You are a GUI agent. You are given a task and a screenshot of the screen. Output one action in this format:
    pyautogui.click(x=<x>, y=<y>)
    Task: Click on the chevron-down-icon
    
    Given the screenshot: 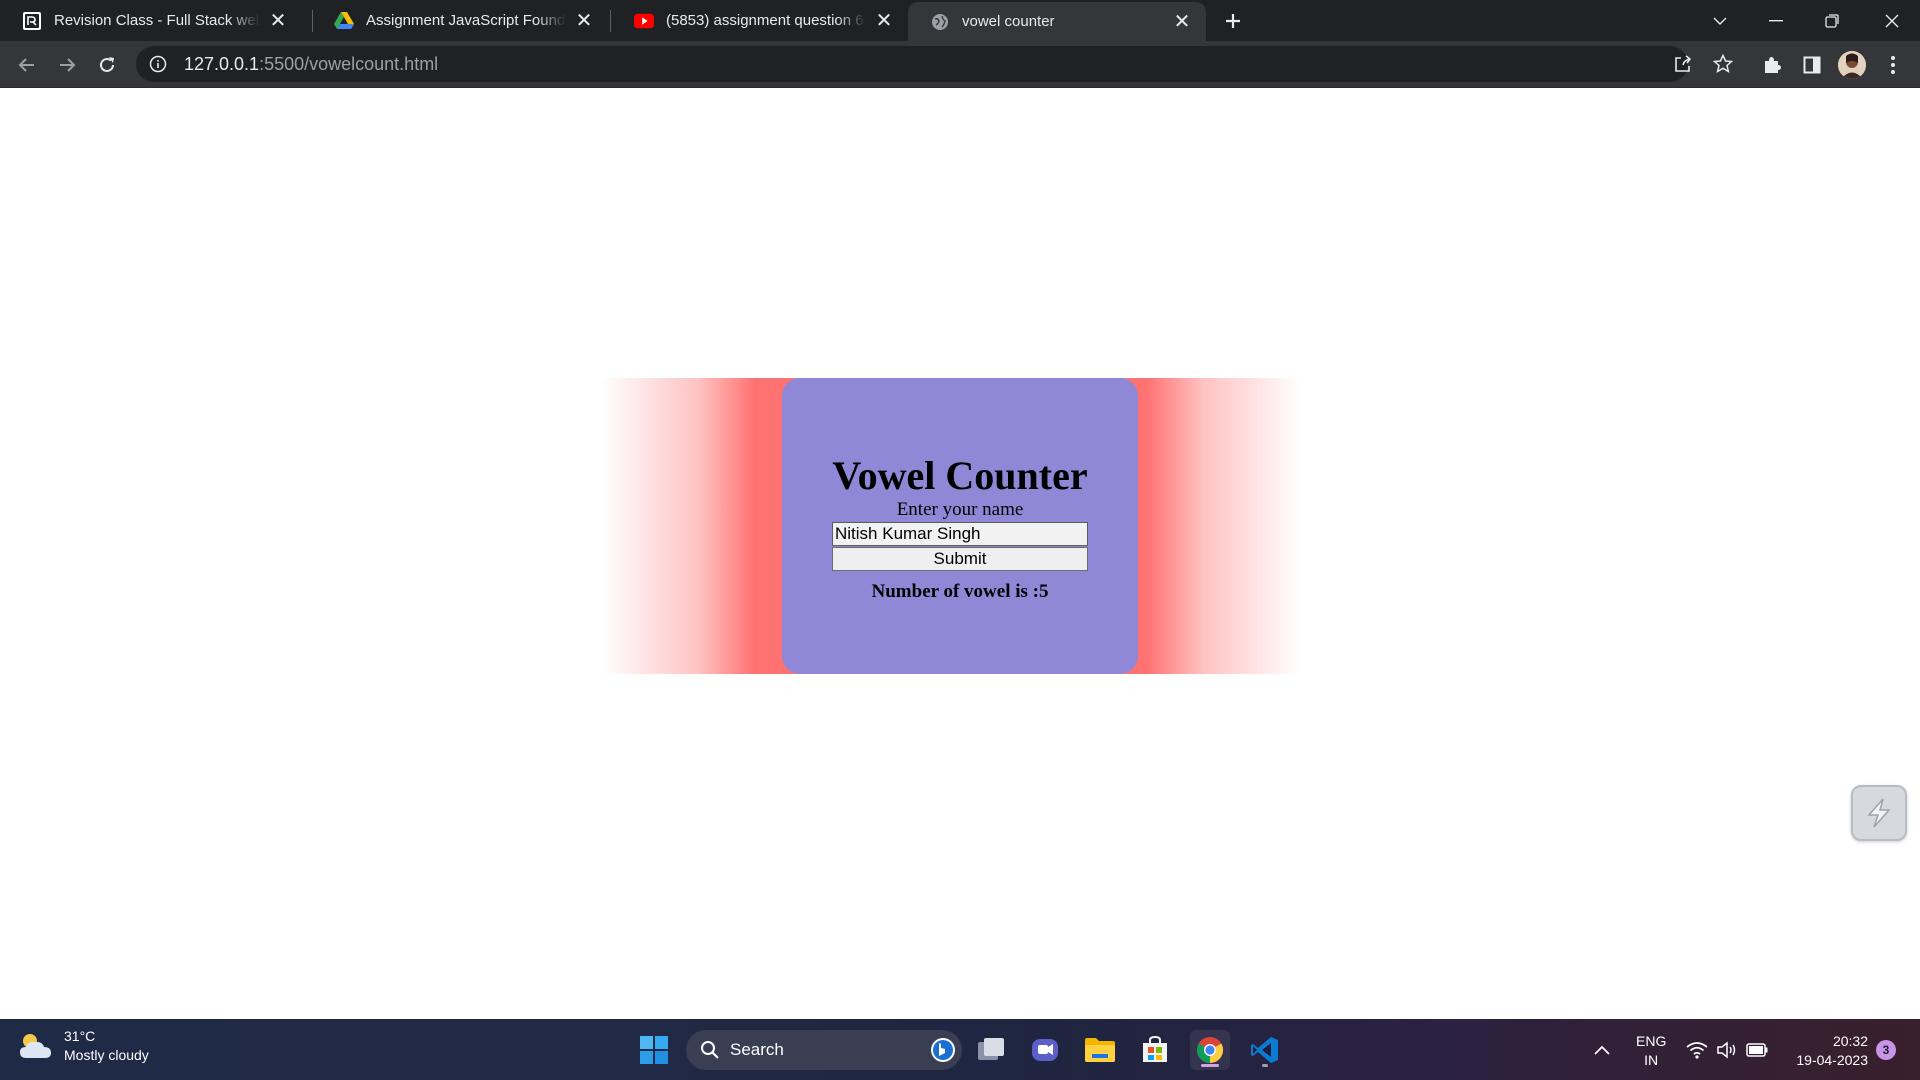 What is the action you would take?
    pyautogui.click(x=1720, y=21)
    